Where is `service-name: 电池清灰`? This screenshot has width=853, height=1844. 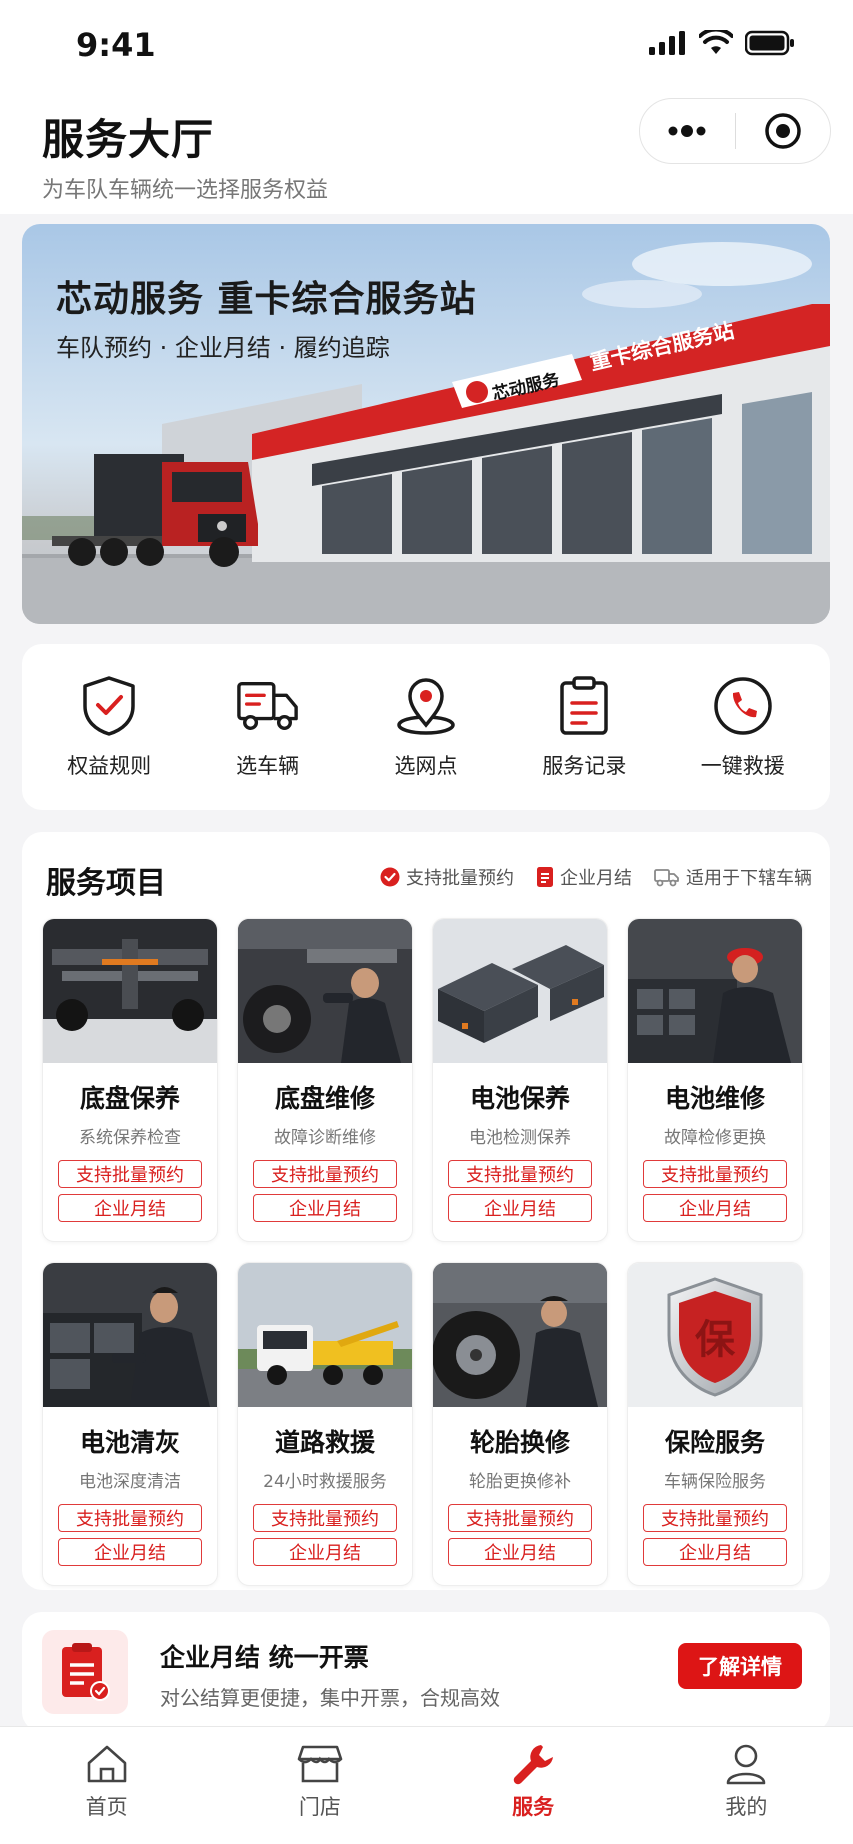 service-name: 电池清灰 is located at coordinates (129, 1442).